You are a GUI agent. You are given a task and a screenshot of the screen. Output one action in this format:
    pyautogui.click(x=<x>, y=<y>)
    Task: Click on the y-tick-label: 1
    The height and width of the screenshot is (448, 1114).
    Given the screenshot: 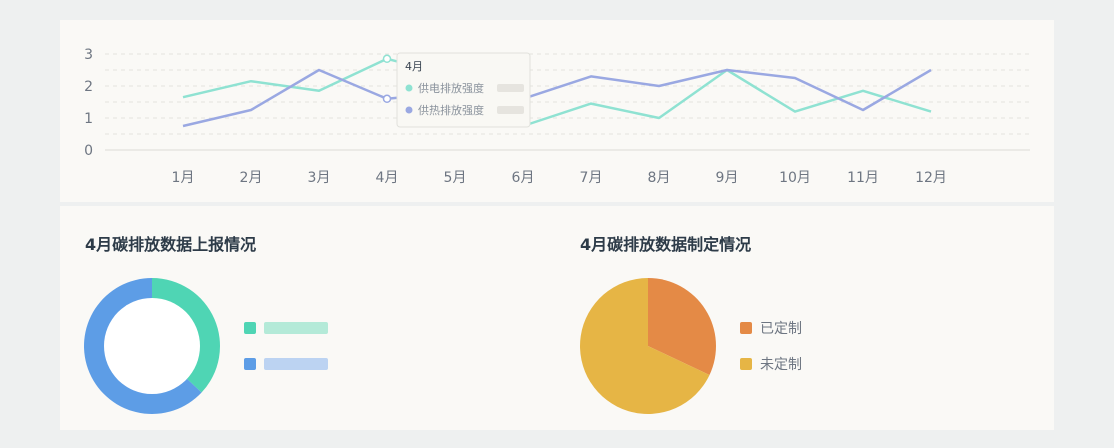 What is the action you would take?
    pyautogui.click(x=88, y=119)
    